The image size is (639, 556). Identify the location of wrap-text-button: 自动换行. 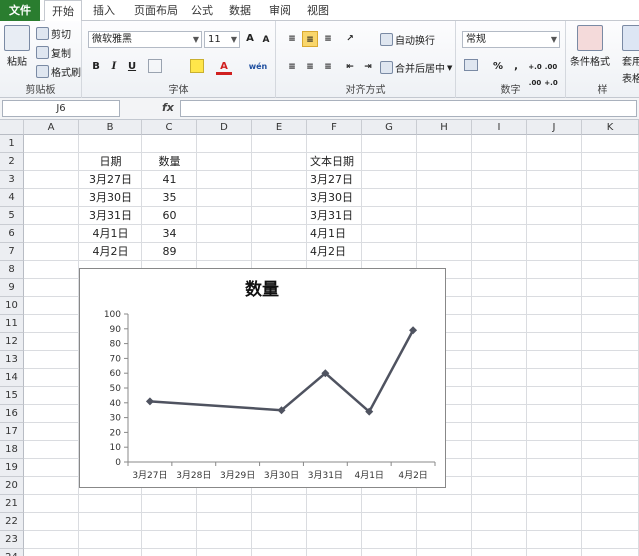
(407, 39).